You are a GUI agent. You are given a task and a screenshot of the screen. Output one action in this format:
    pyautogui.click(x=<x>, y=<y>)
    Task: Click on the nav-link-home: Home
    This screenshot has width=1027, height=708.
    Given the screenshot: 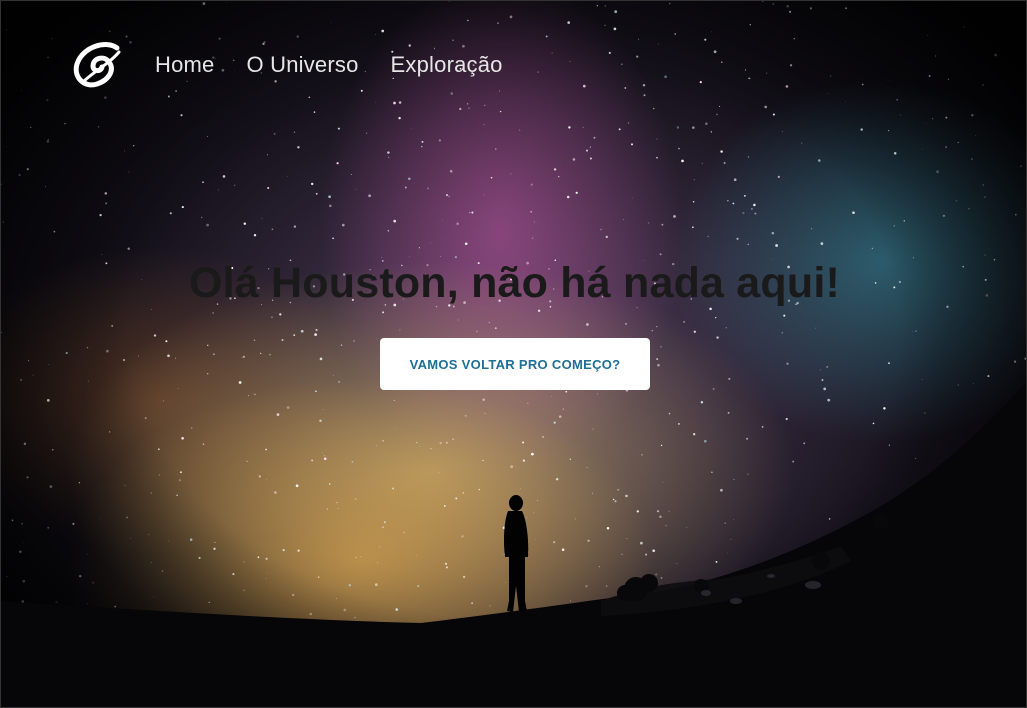 What is the action you would take?
    pyautogui.click(x=185, y=65)
    